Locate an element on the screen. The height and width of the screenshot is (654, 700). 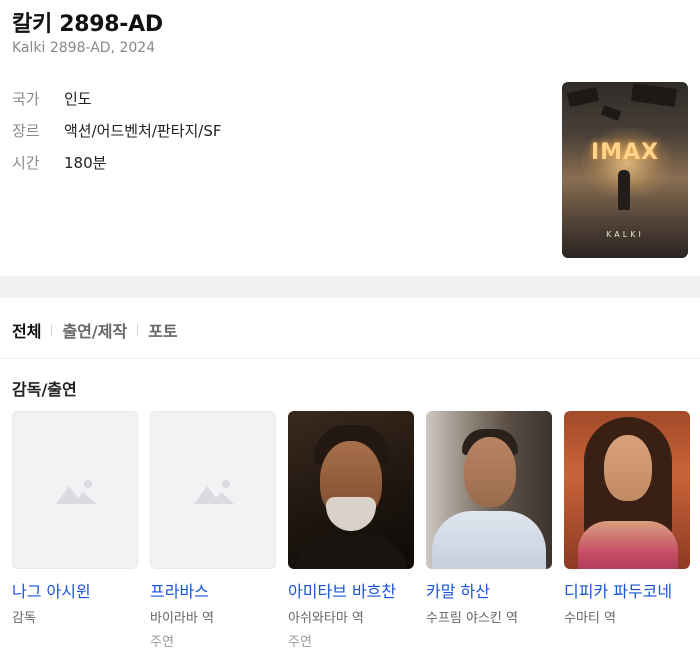
cast-name: 프라바스 is located at coordinates (213, 590).